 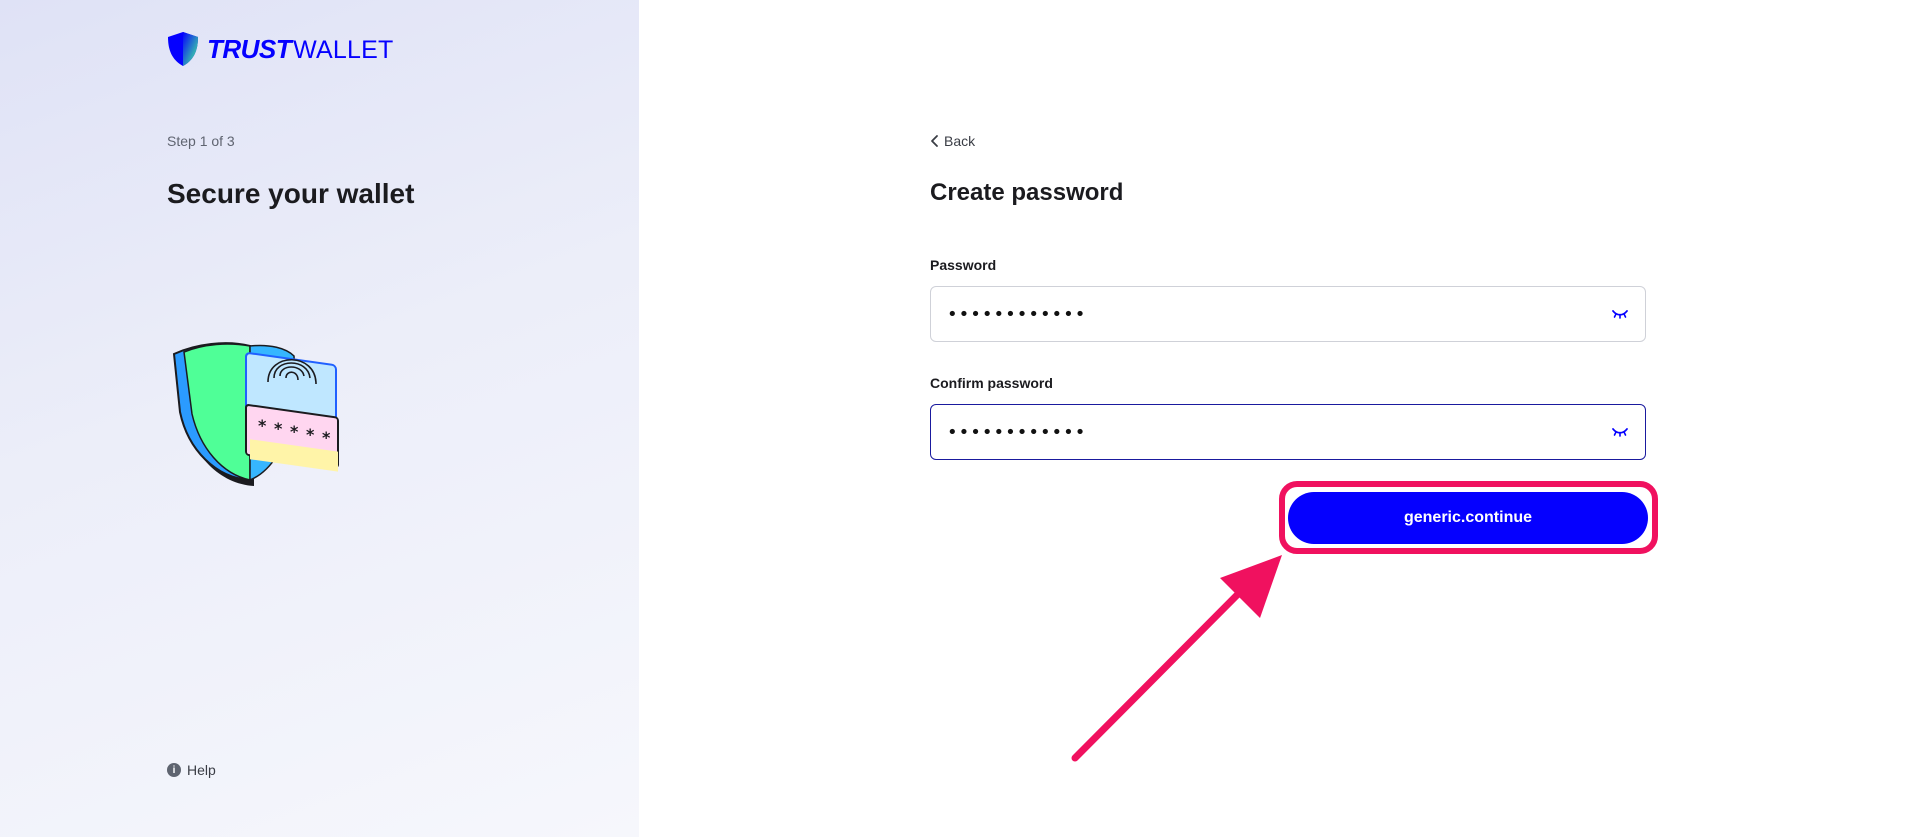 I want to click on step-indicator: Step 1 of 3, so click(x=201, y=141).